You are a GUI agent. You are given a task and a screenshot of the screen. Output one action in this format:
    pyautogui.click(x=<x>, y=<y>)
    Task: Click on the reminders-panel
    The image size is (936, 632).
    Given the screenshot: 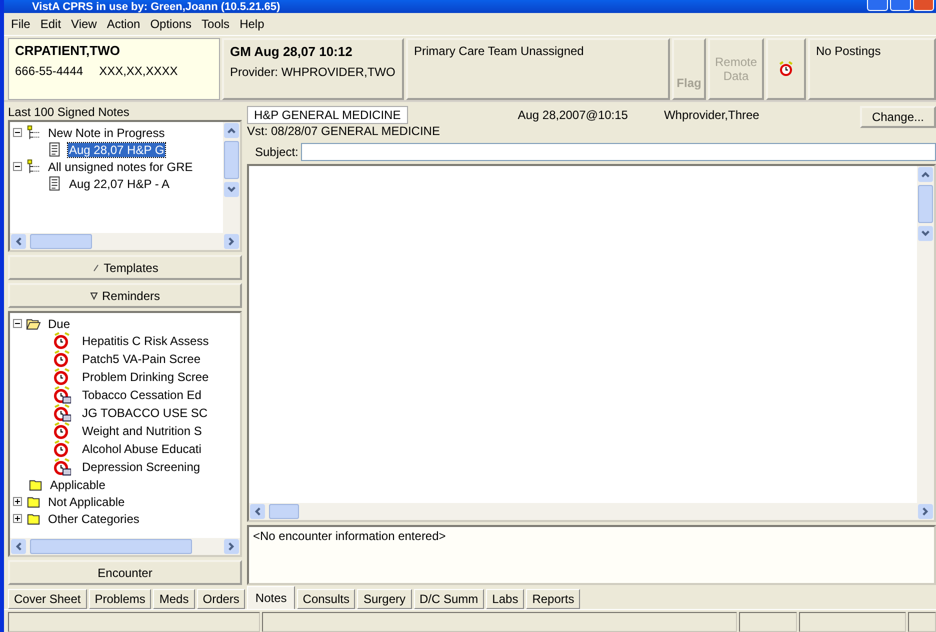 What is the action you would take?
    pyautogui.click(x=786, y=69)
    